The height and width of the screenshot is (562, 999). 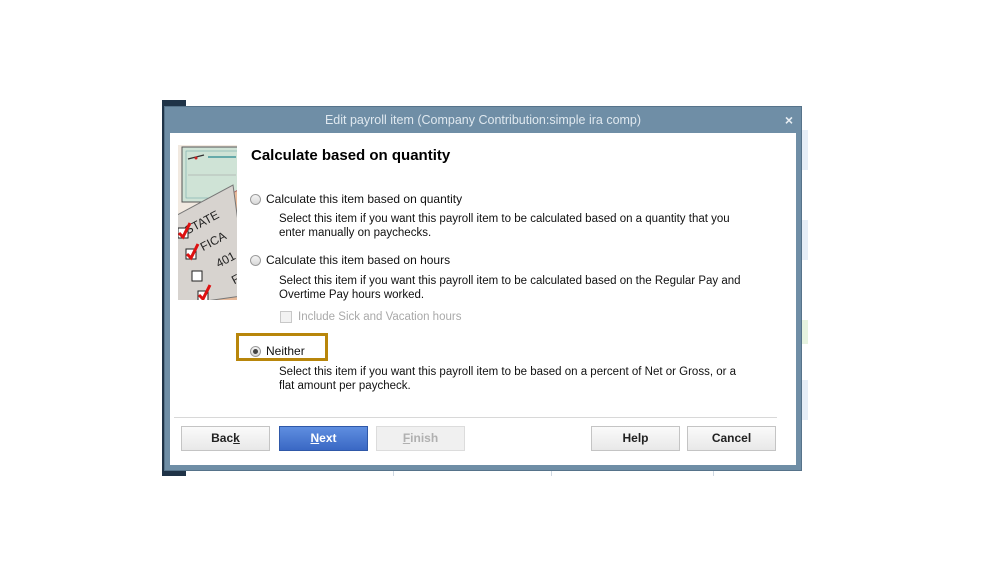 What do you see at coordinates (323, 438) in the screenshot?
I see `next-button: Next` at bounding box center [323, 438].